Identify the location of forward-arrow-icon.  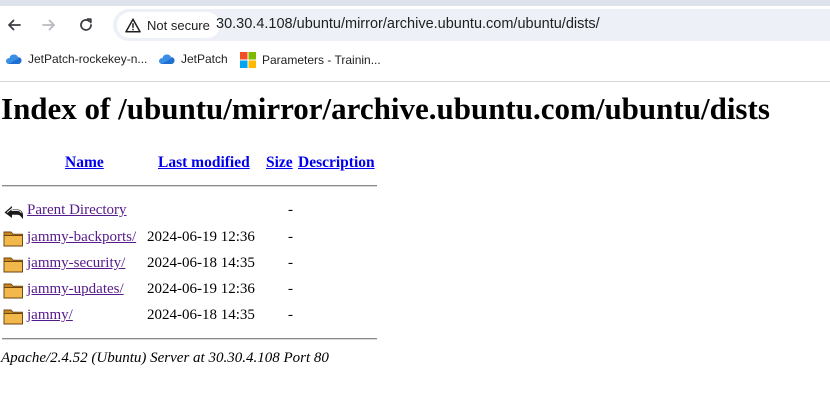
(48, 25).